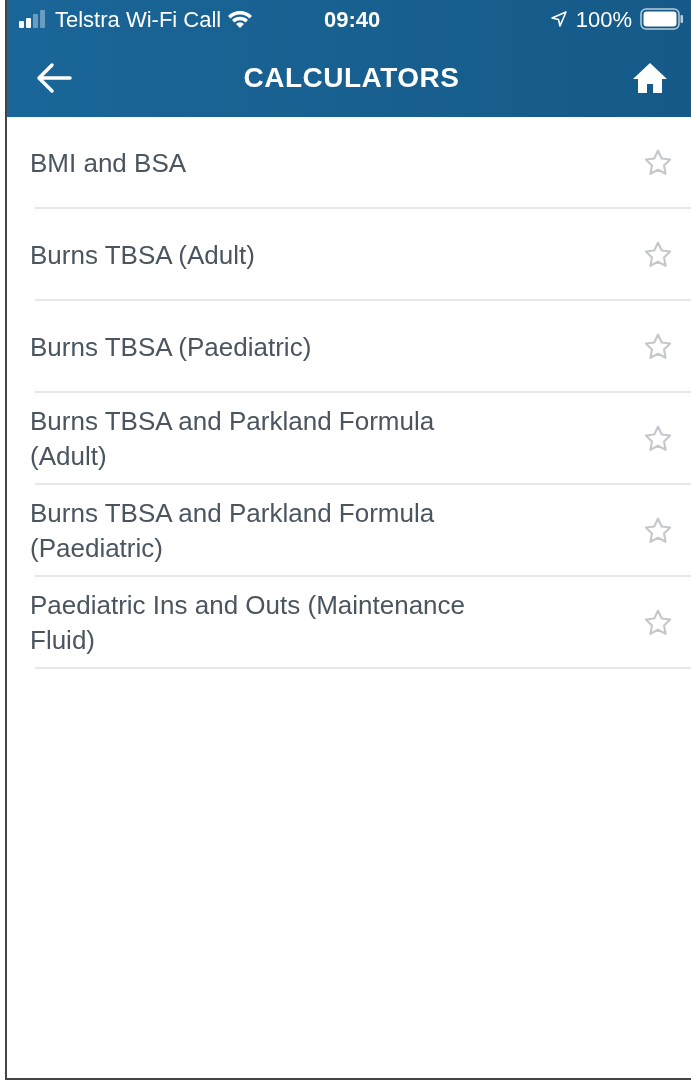 This screenshot has width=691, height=1080. Describe the element at coordinates (138, 19) in the screenshot. I see `carrier-name: Telstra Wi-Fi Call` at that location.